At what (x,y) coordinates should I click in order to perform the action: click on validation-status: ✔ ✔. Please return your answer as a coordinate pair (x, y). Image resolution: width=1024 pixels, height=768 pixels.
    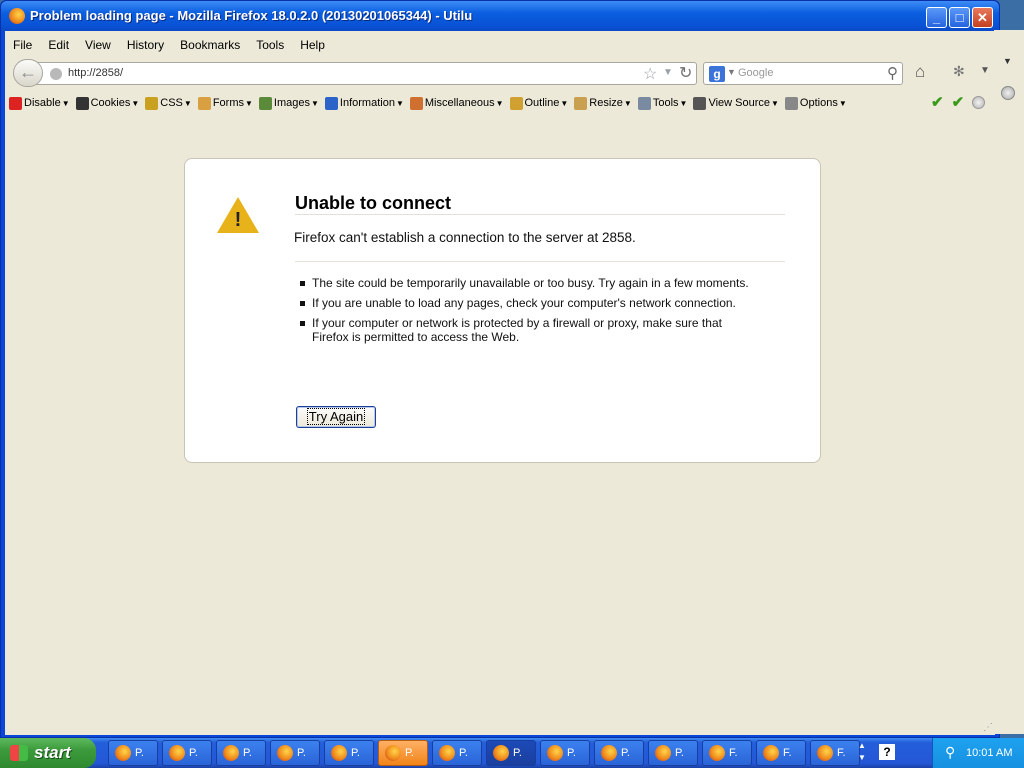
    Looking at the image, I should click on (958, 102).